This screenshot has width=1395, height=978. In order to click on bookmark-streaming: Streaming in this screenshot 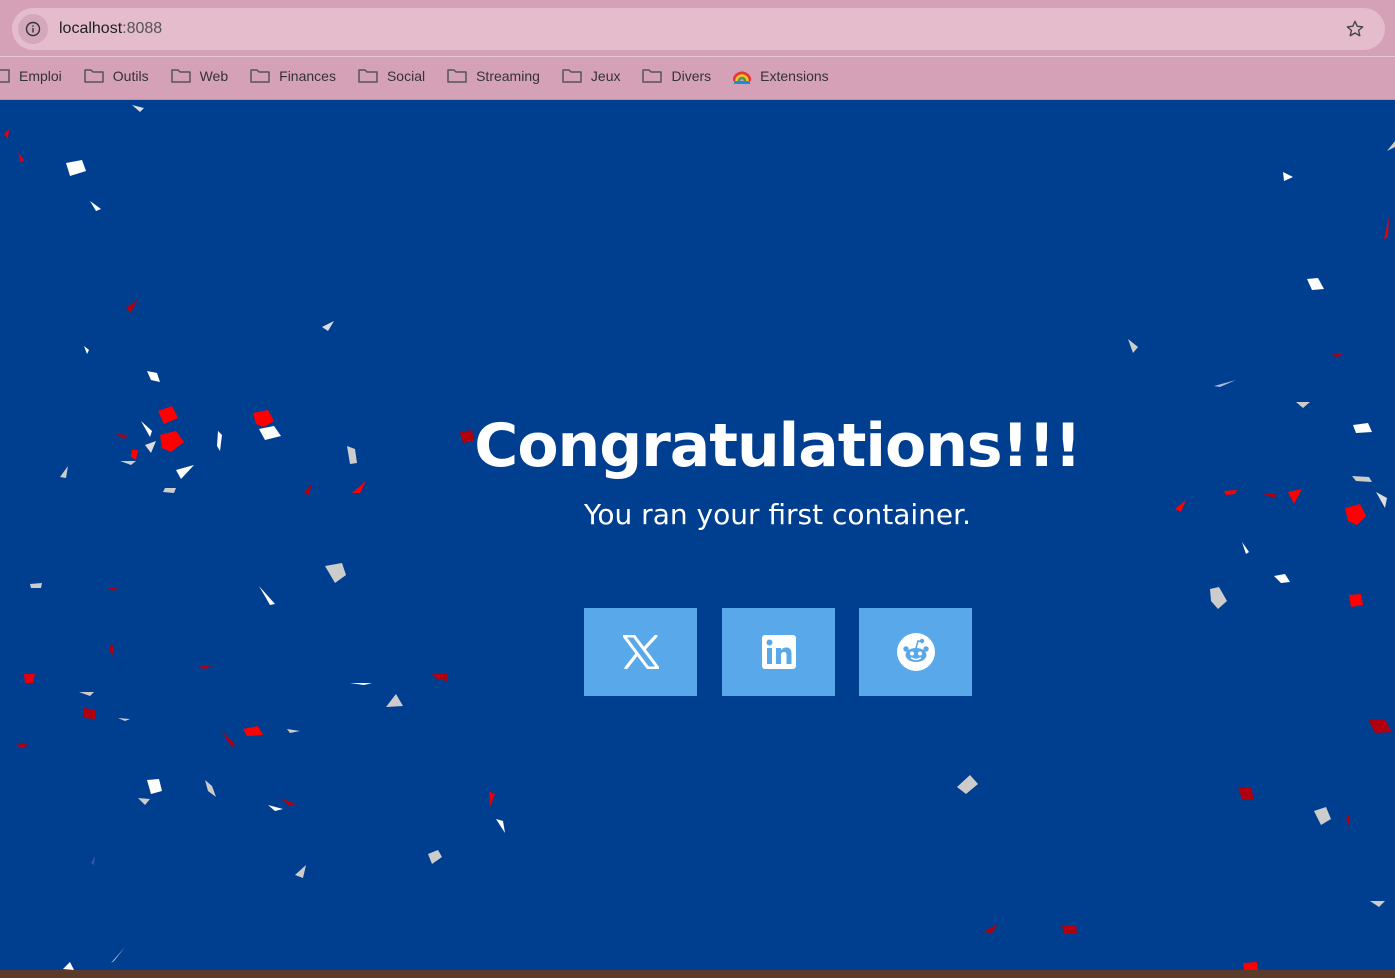, I will do `click(493, 76)`.